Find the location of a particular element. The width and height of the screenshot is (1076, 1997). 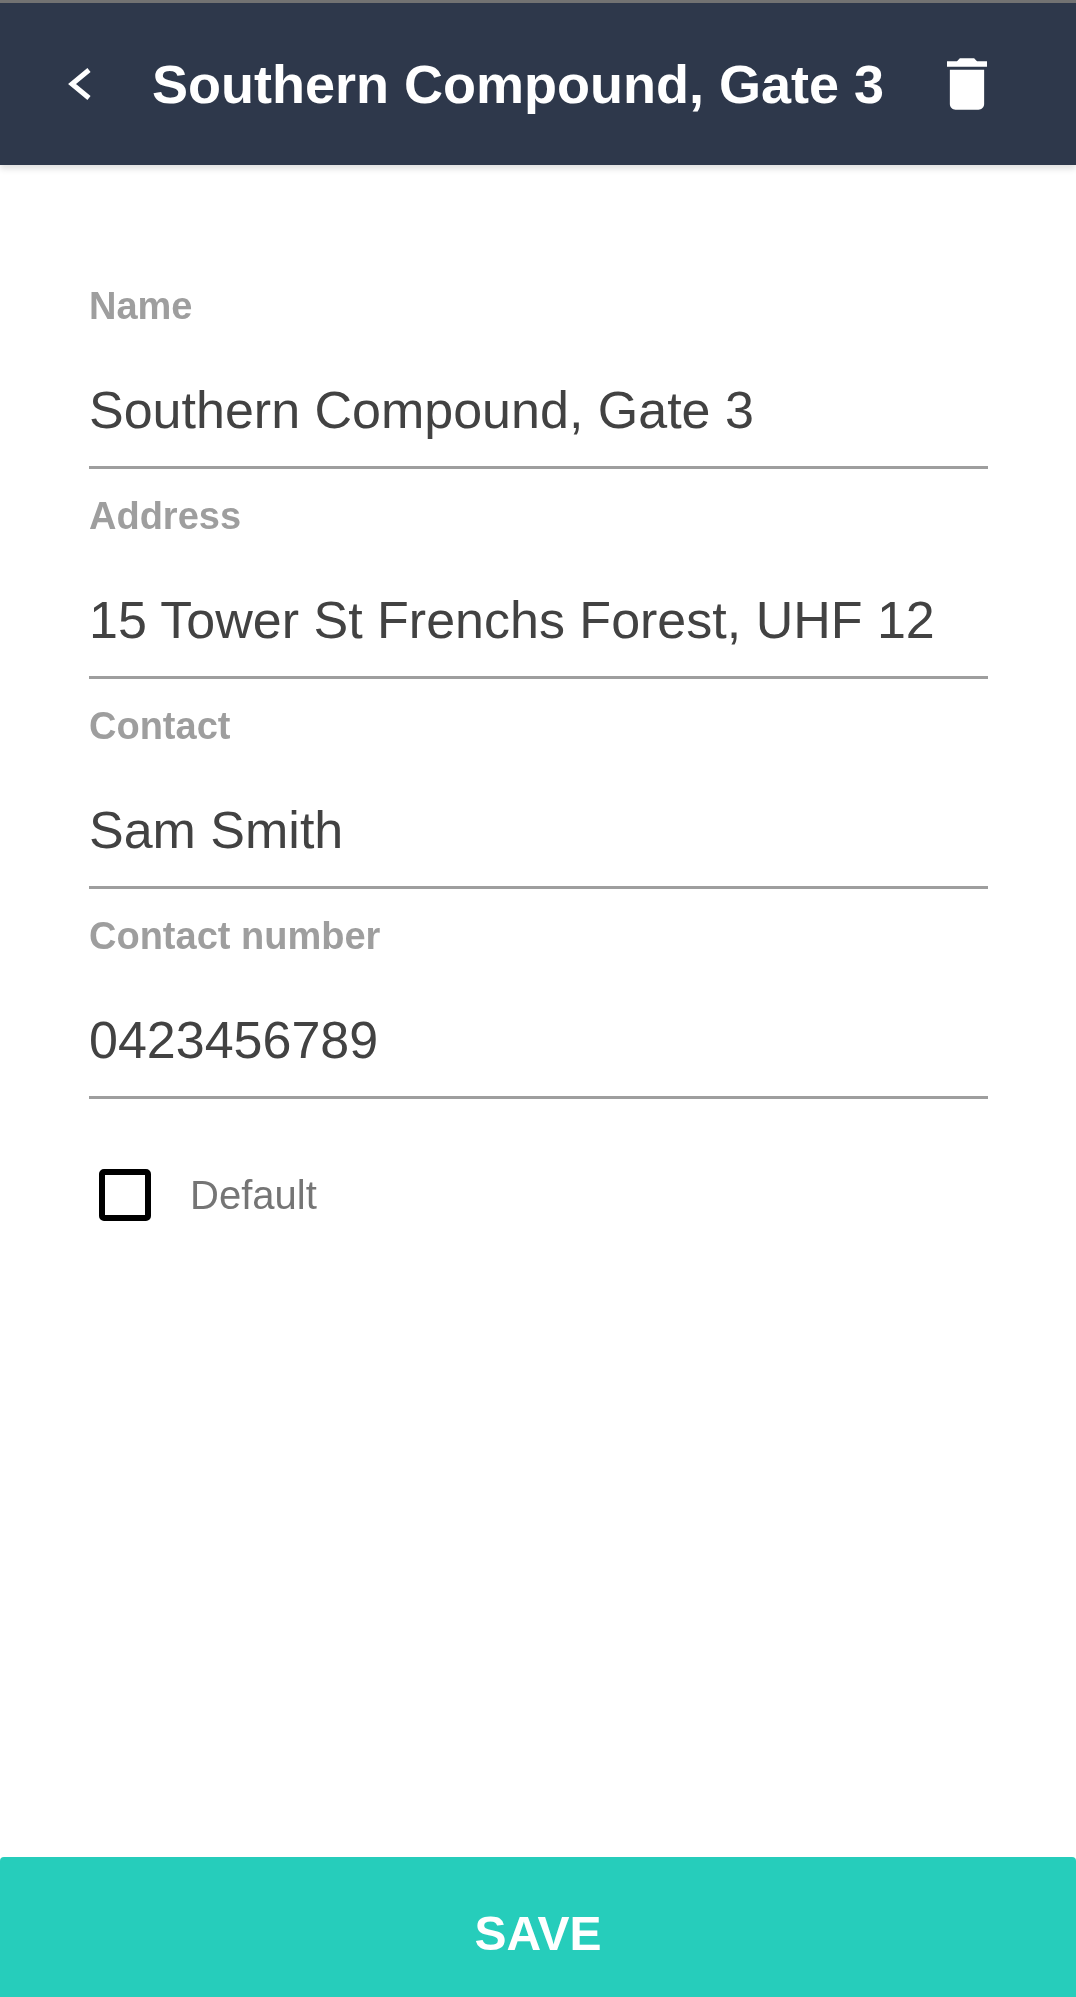

page-title: Southern Compound, Gate 3 is located at coordinates (518, 84).